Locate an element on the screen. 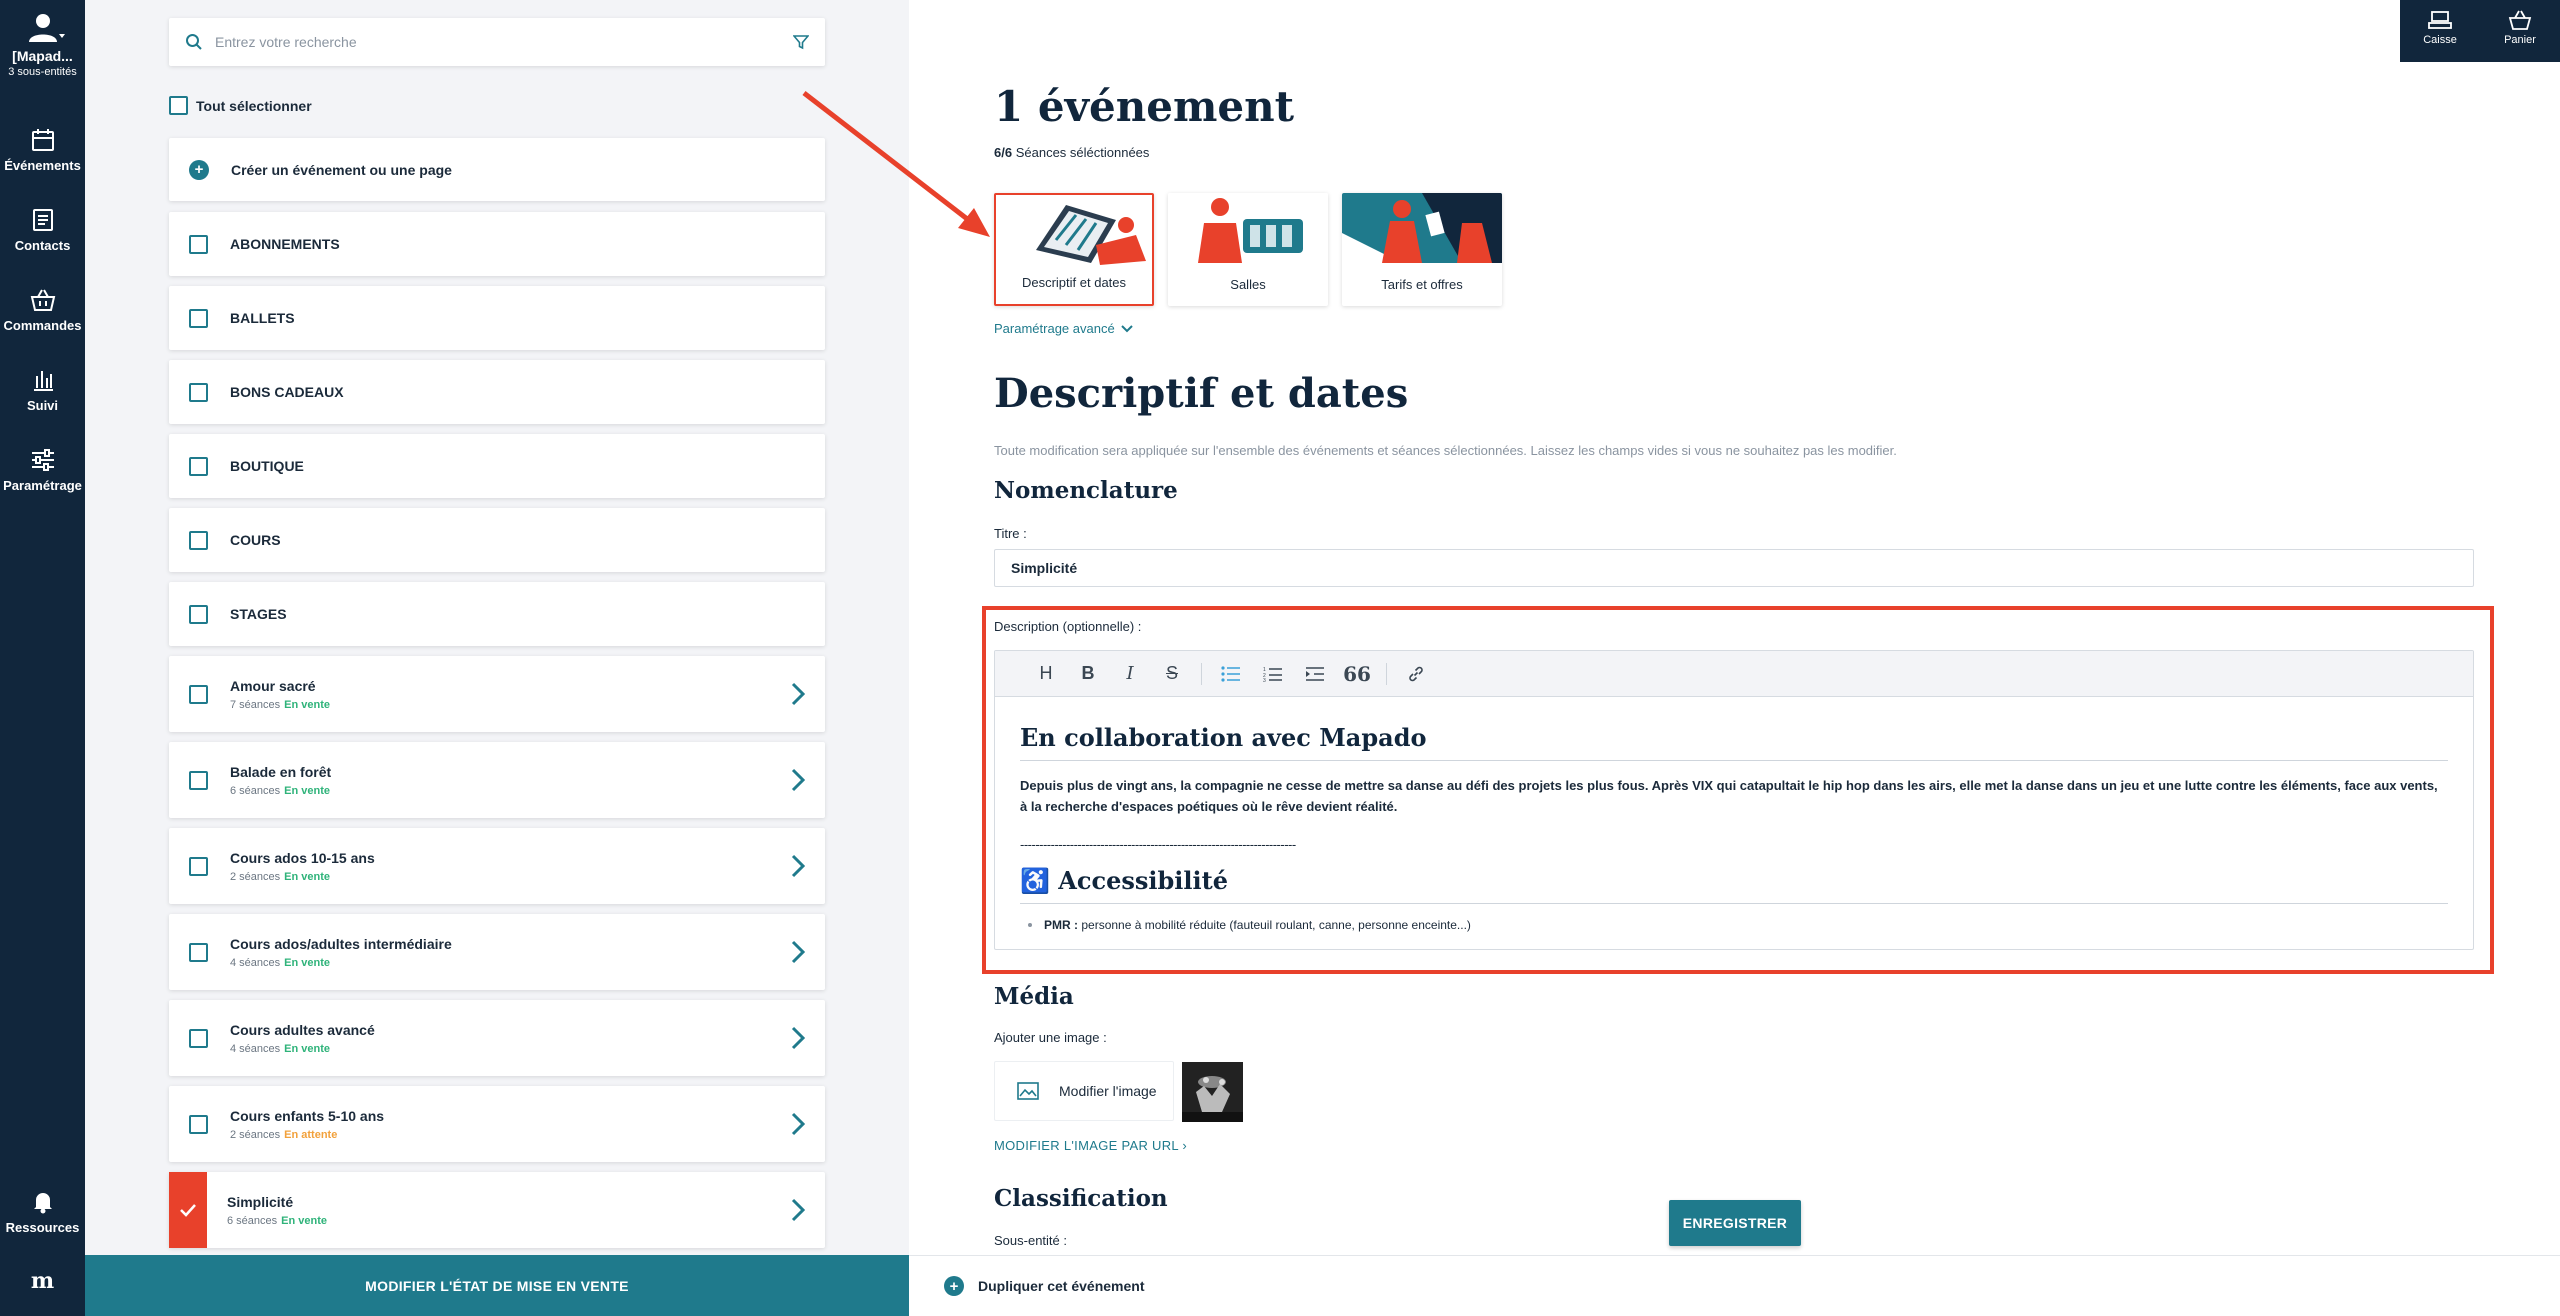 This screenshot has height=1316, width=2560. modify-image-url-label: MODIFIER L'IMAGE PAR URL is located at coordinates (1086, 1145).